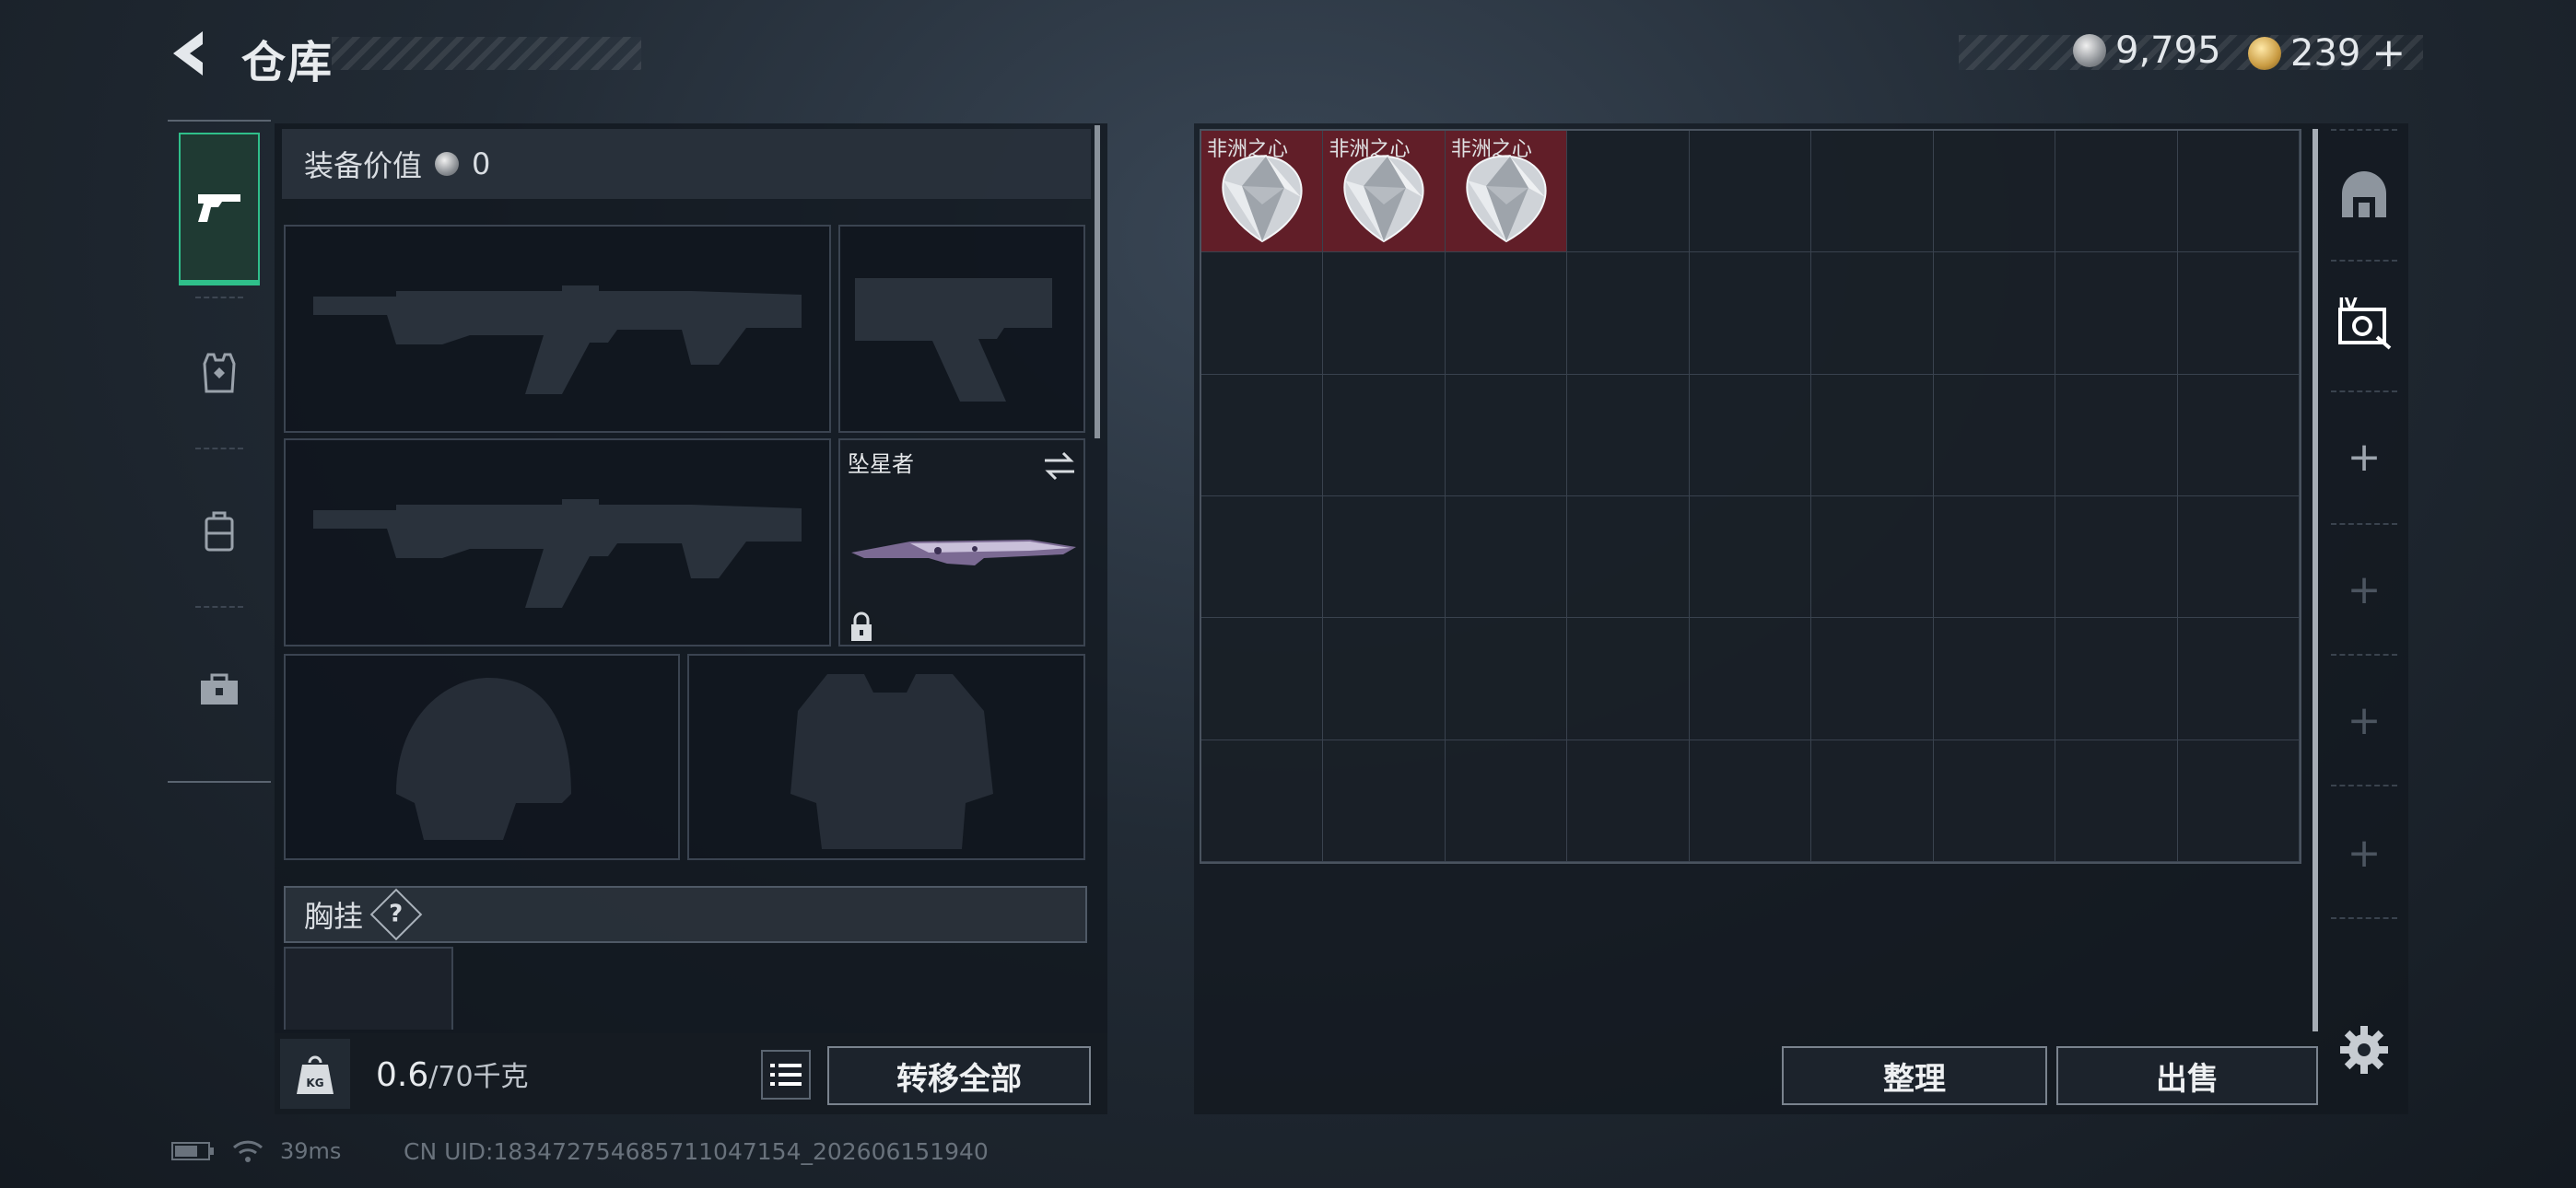 The height and width of the screenshot is (1188, 2576). I want to click on page-title: 仓库, so click(287, 63).